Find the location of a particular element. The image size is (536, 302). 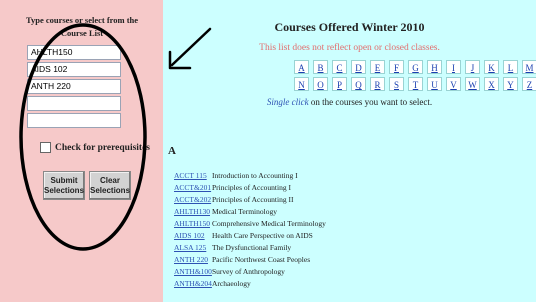

submit-selections-button: Submit Selections is located at coordinates (64, 185).